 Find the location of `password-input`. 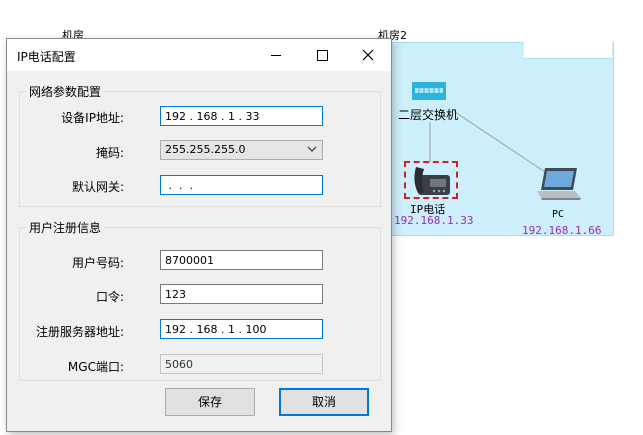

password-input is located at coordinates (241, 294).